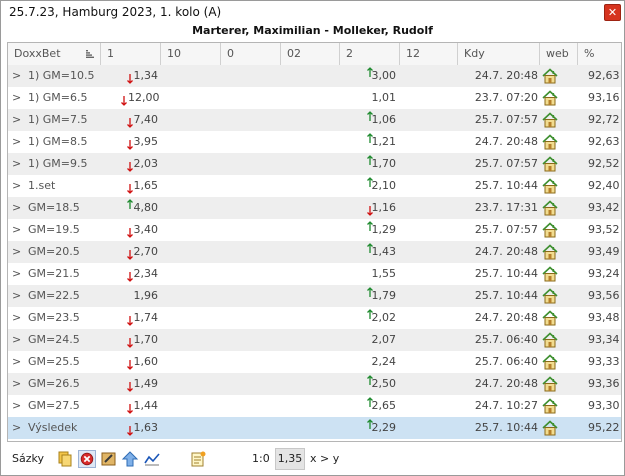 The width and height of the screenshot is (625, 476). Describe the element at coordinates (54, 54) in the screenshot. I see `column-header-bookmaker: DoxxBet` at that location.